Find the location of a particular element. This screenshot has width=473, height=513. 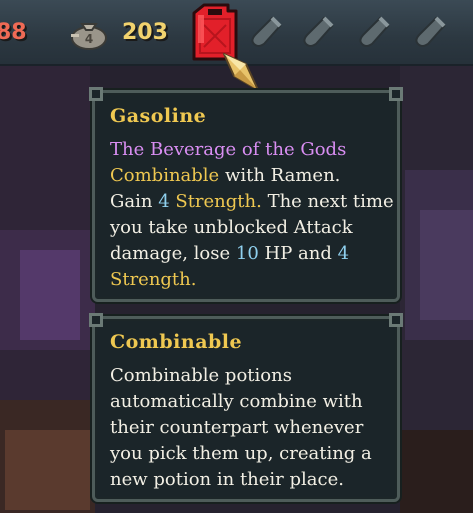

description-line: new potion in their place. is located at coordinates (227, 479).